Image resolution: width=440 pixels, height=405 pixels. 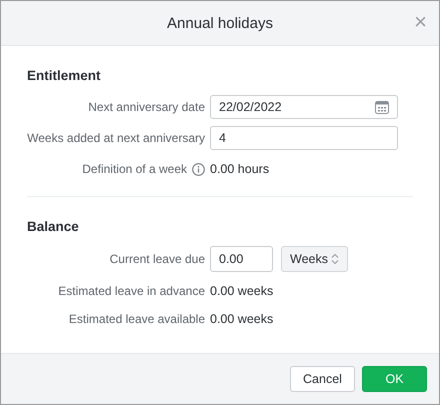 I want to click on cancel-button: Cancel, so click(x=322, y=379).